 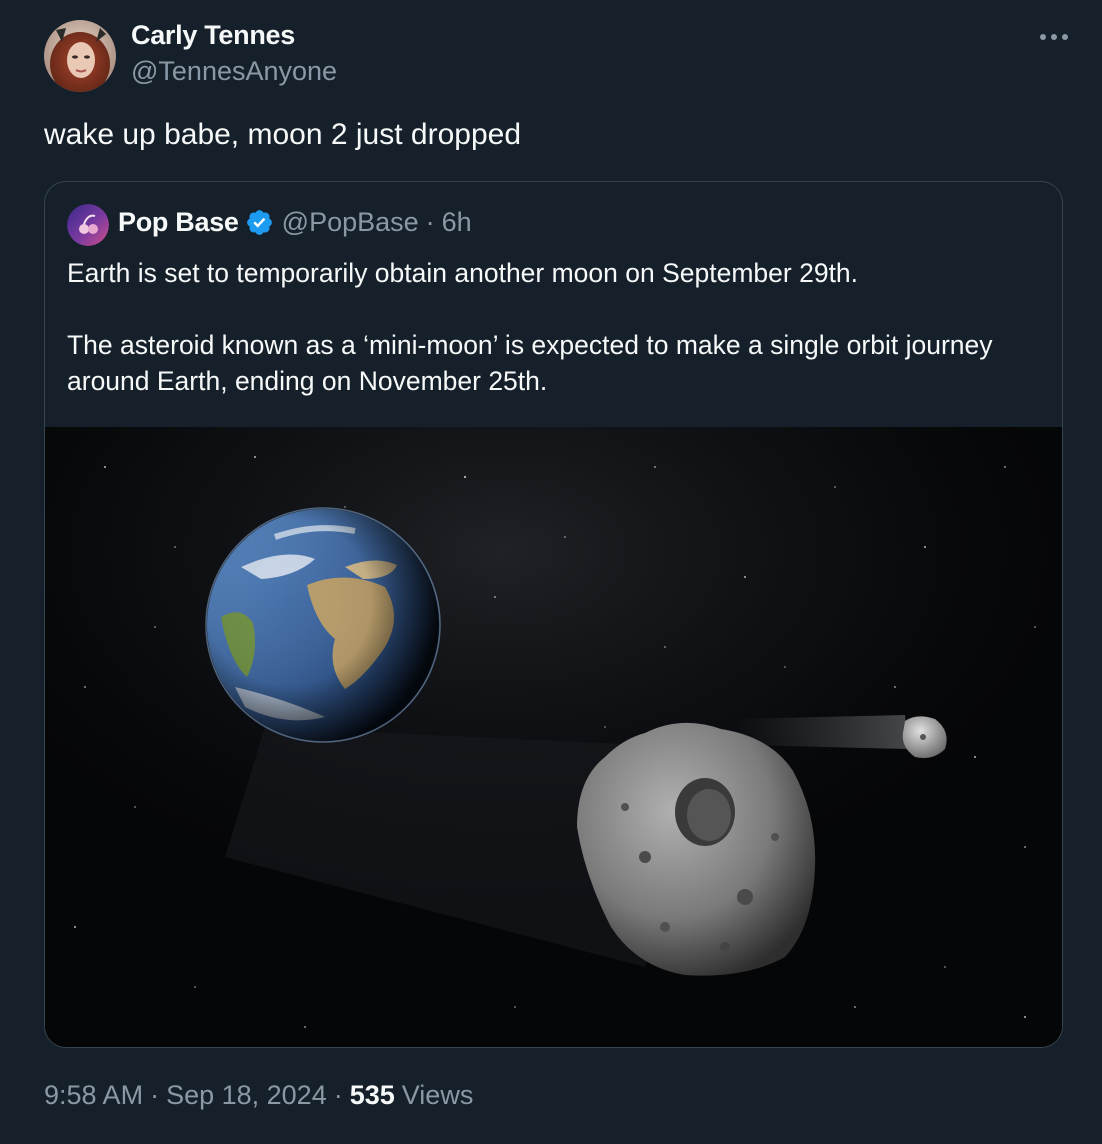 I want to click on tweet-footer: 9:58 AM · Sep 18, 2024 · 535 Views, so click(x=258, y=1095).